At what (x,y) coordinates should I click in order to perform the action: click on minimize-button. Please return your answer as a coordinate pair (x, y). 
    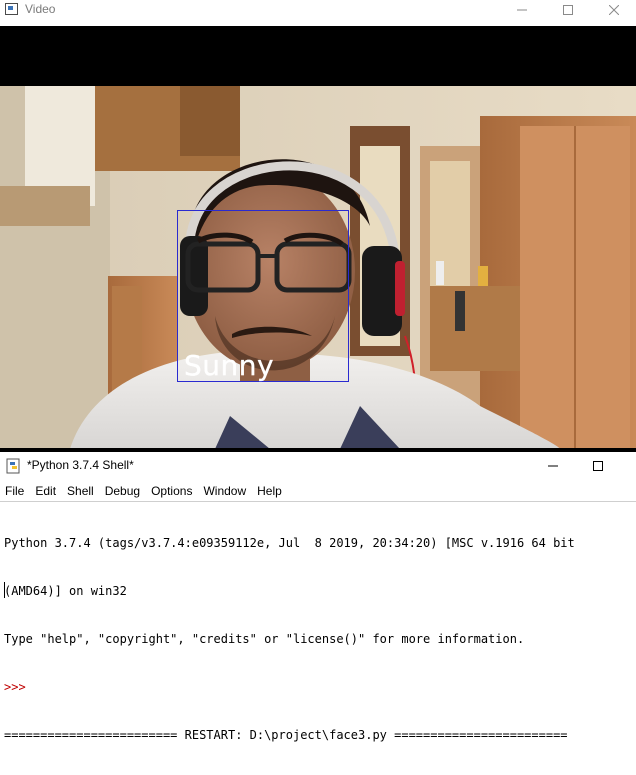
    Looking at the image, I should click on (522, 10).